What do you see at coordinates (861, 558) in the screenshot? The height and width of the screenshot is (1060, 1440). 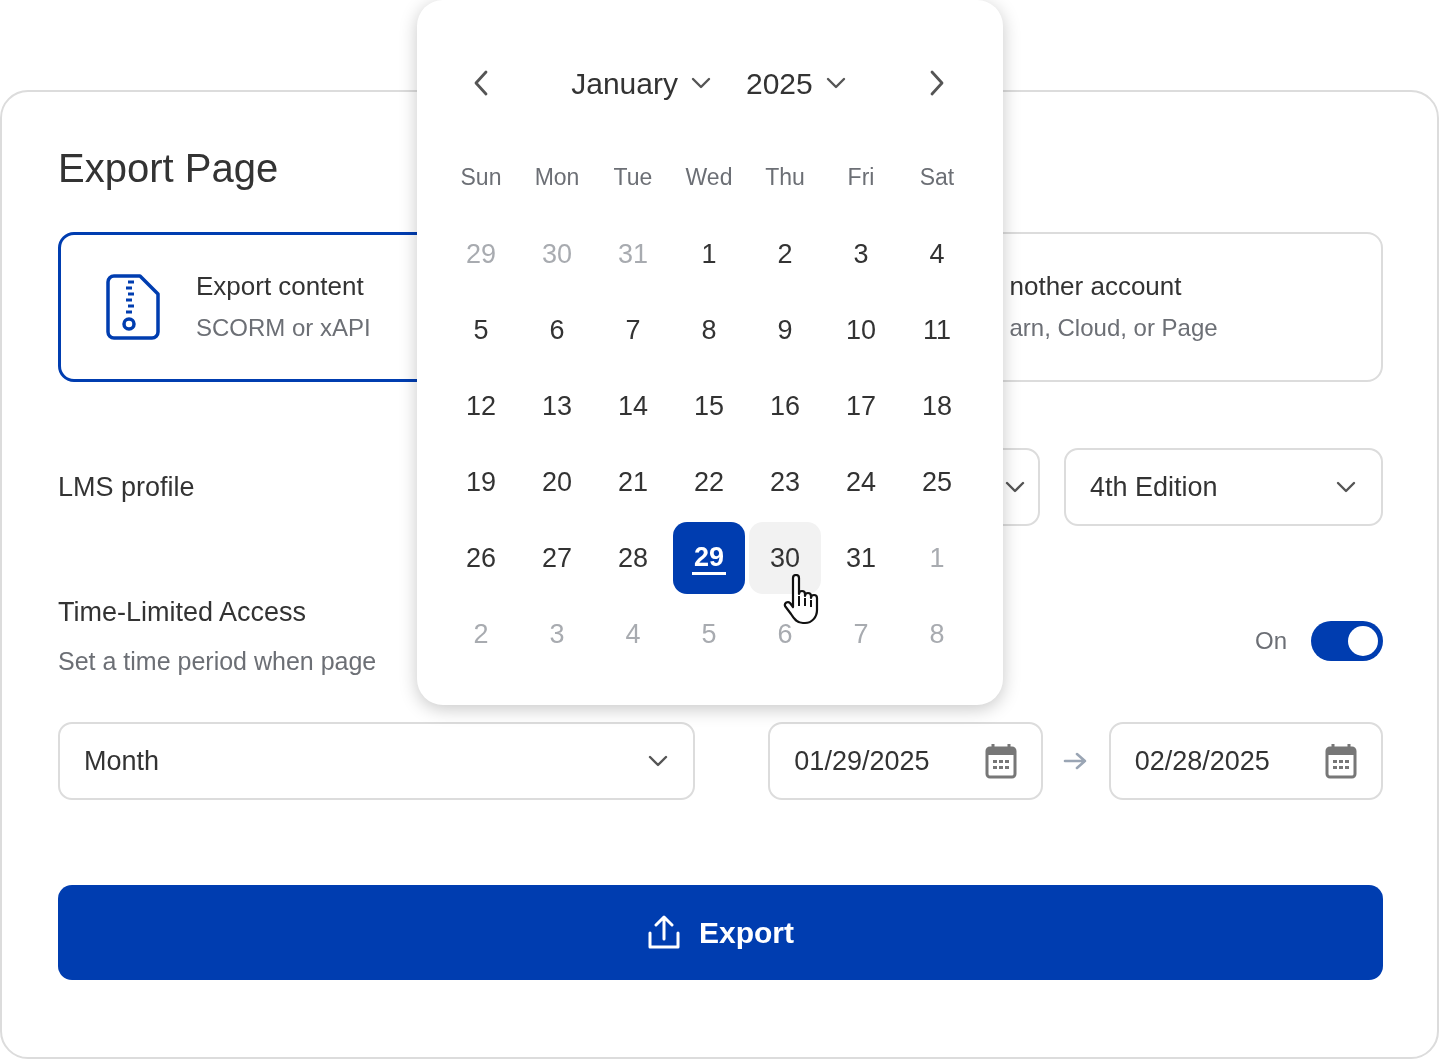 I see `calendar-day: 31` at bounding box center [861, 558].